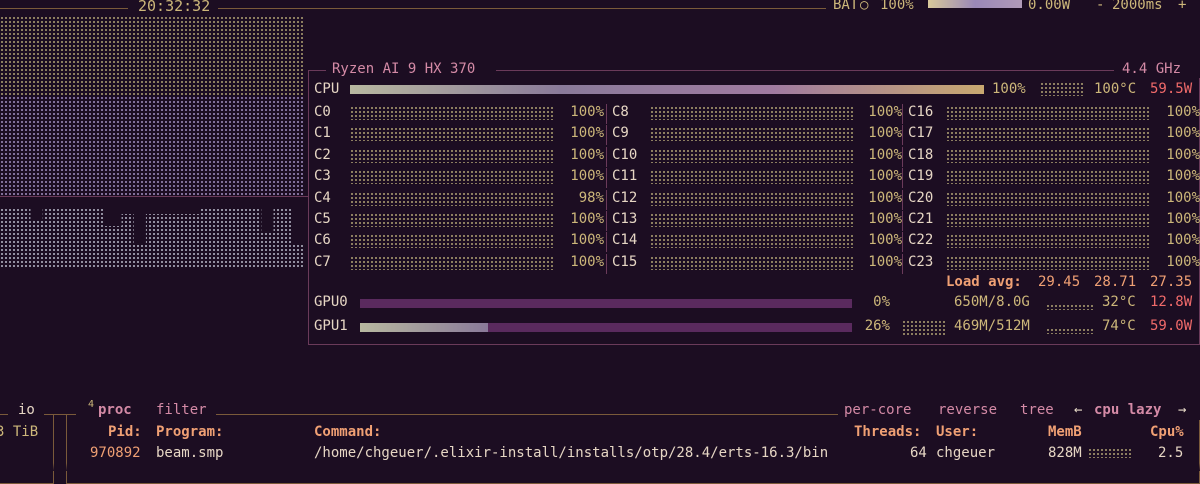 This screenshot has height=484, width=1200. Describe the element at coordinates (625, 219) in the screenshot. I see `core-label: C13` at that location.